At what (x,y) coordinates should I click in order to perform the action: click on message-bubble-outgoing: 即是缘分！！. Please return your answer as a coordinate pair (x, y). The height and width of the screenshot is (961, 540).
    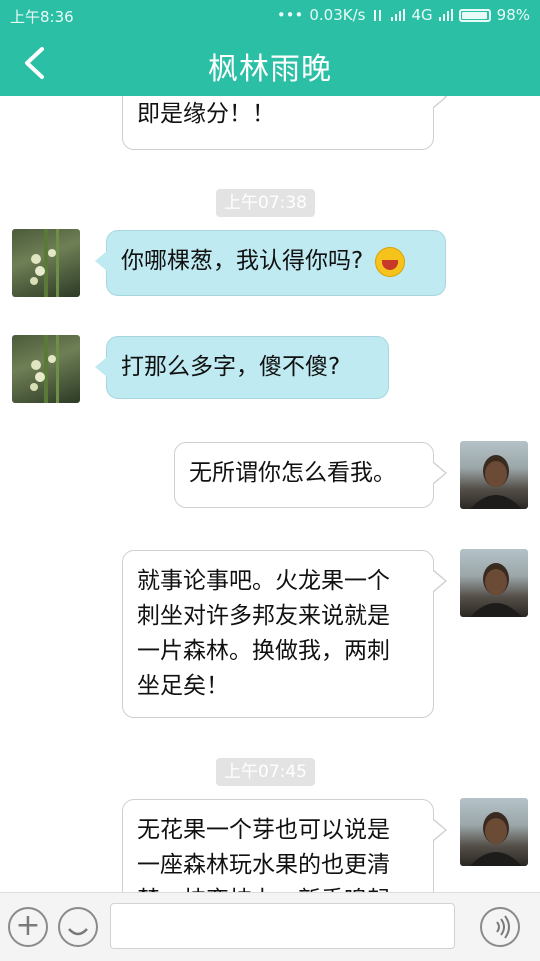
    Looking at the image, I should click on (284, 123).